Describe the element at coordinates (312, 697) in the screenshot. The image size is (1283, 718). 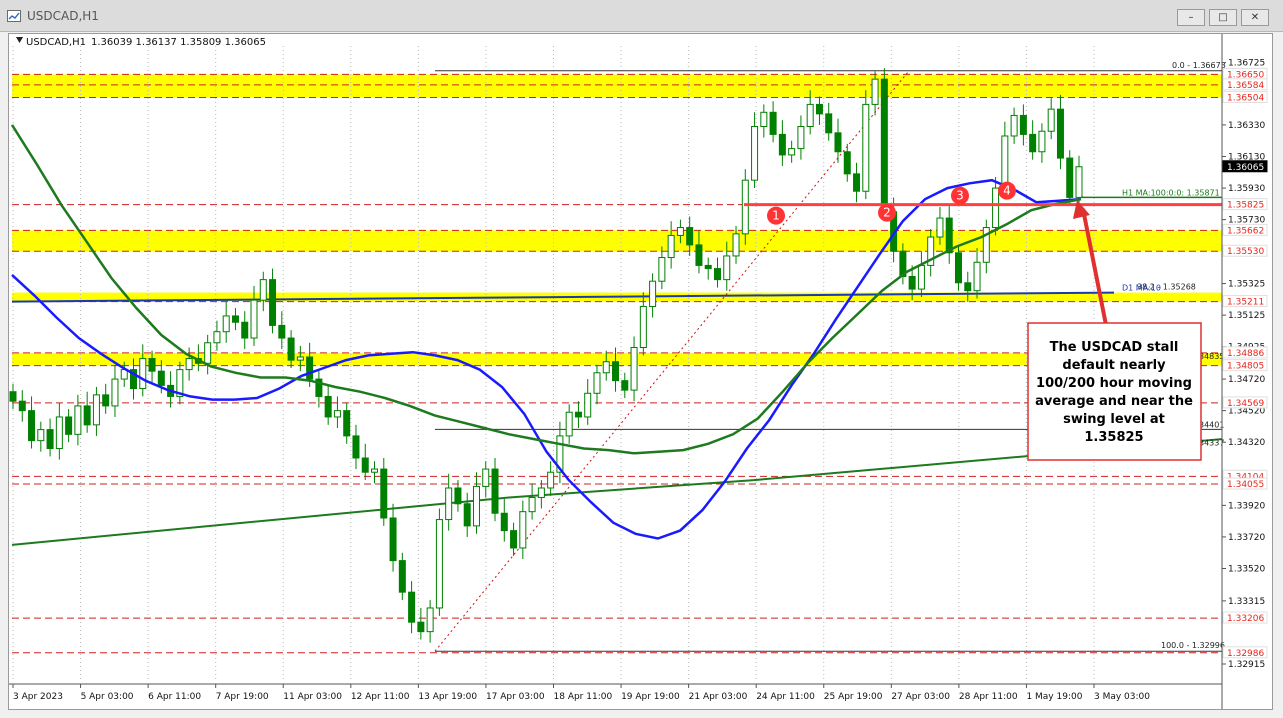
I see `x-tick-label: 11 Apr 03:00` at that location.